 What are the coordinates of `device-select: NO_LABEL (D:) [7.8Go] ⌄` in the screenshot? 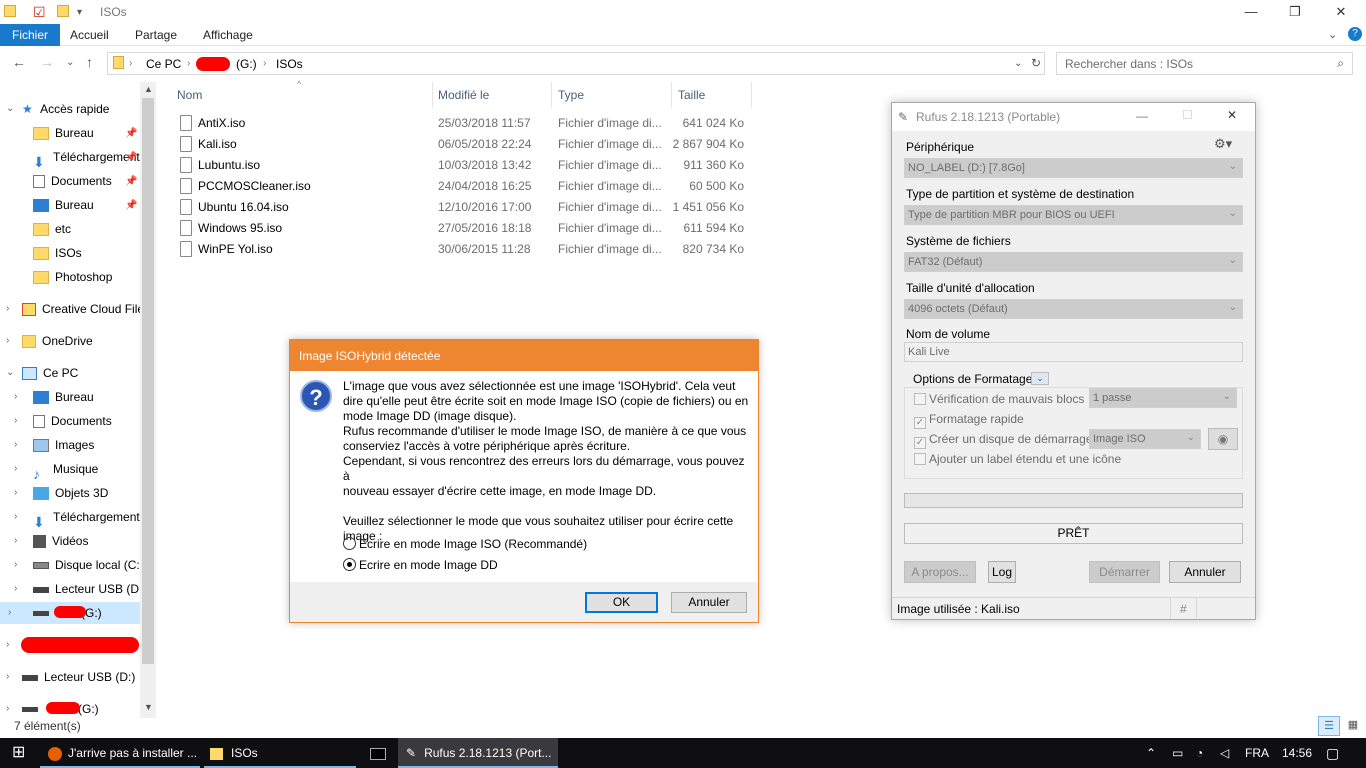 It's located at (1073, 168).